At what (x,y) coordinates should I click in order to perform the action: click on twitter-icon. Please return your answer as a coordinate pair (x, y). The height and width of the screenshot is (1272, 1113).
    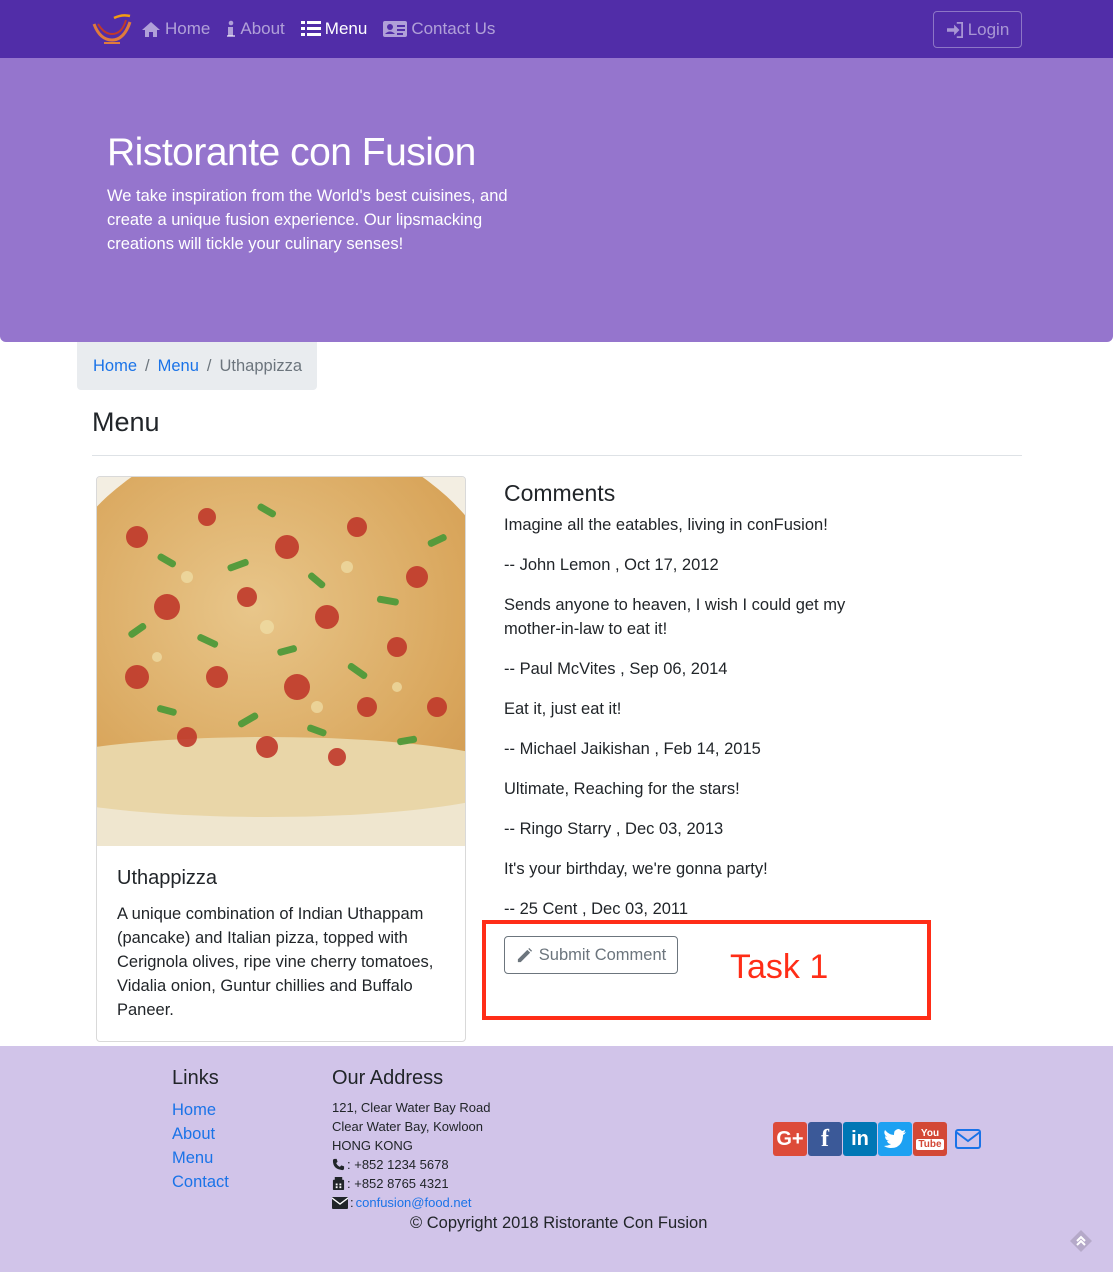
    Looking at the image, I should click on (895, 1139).